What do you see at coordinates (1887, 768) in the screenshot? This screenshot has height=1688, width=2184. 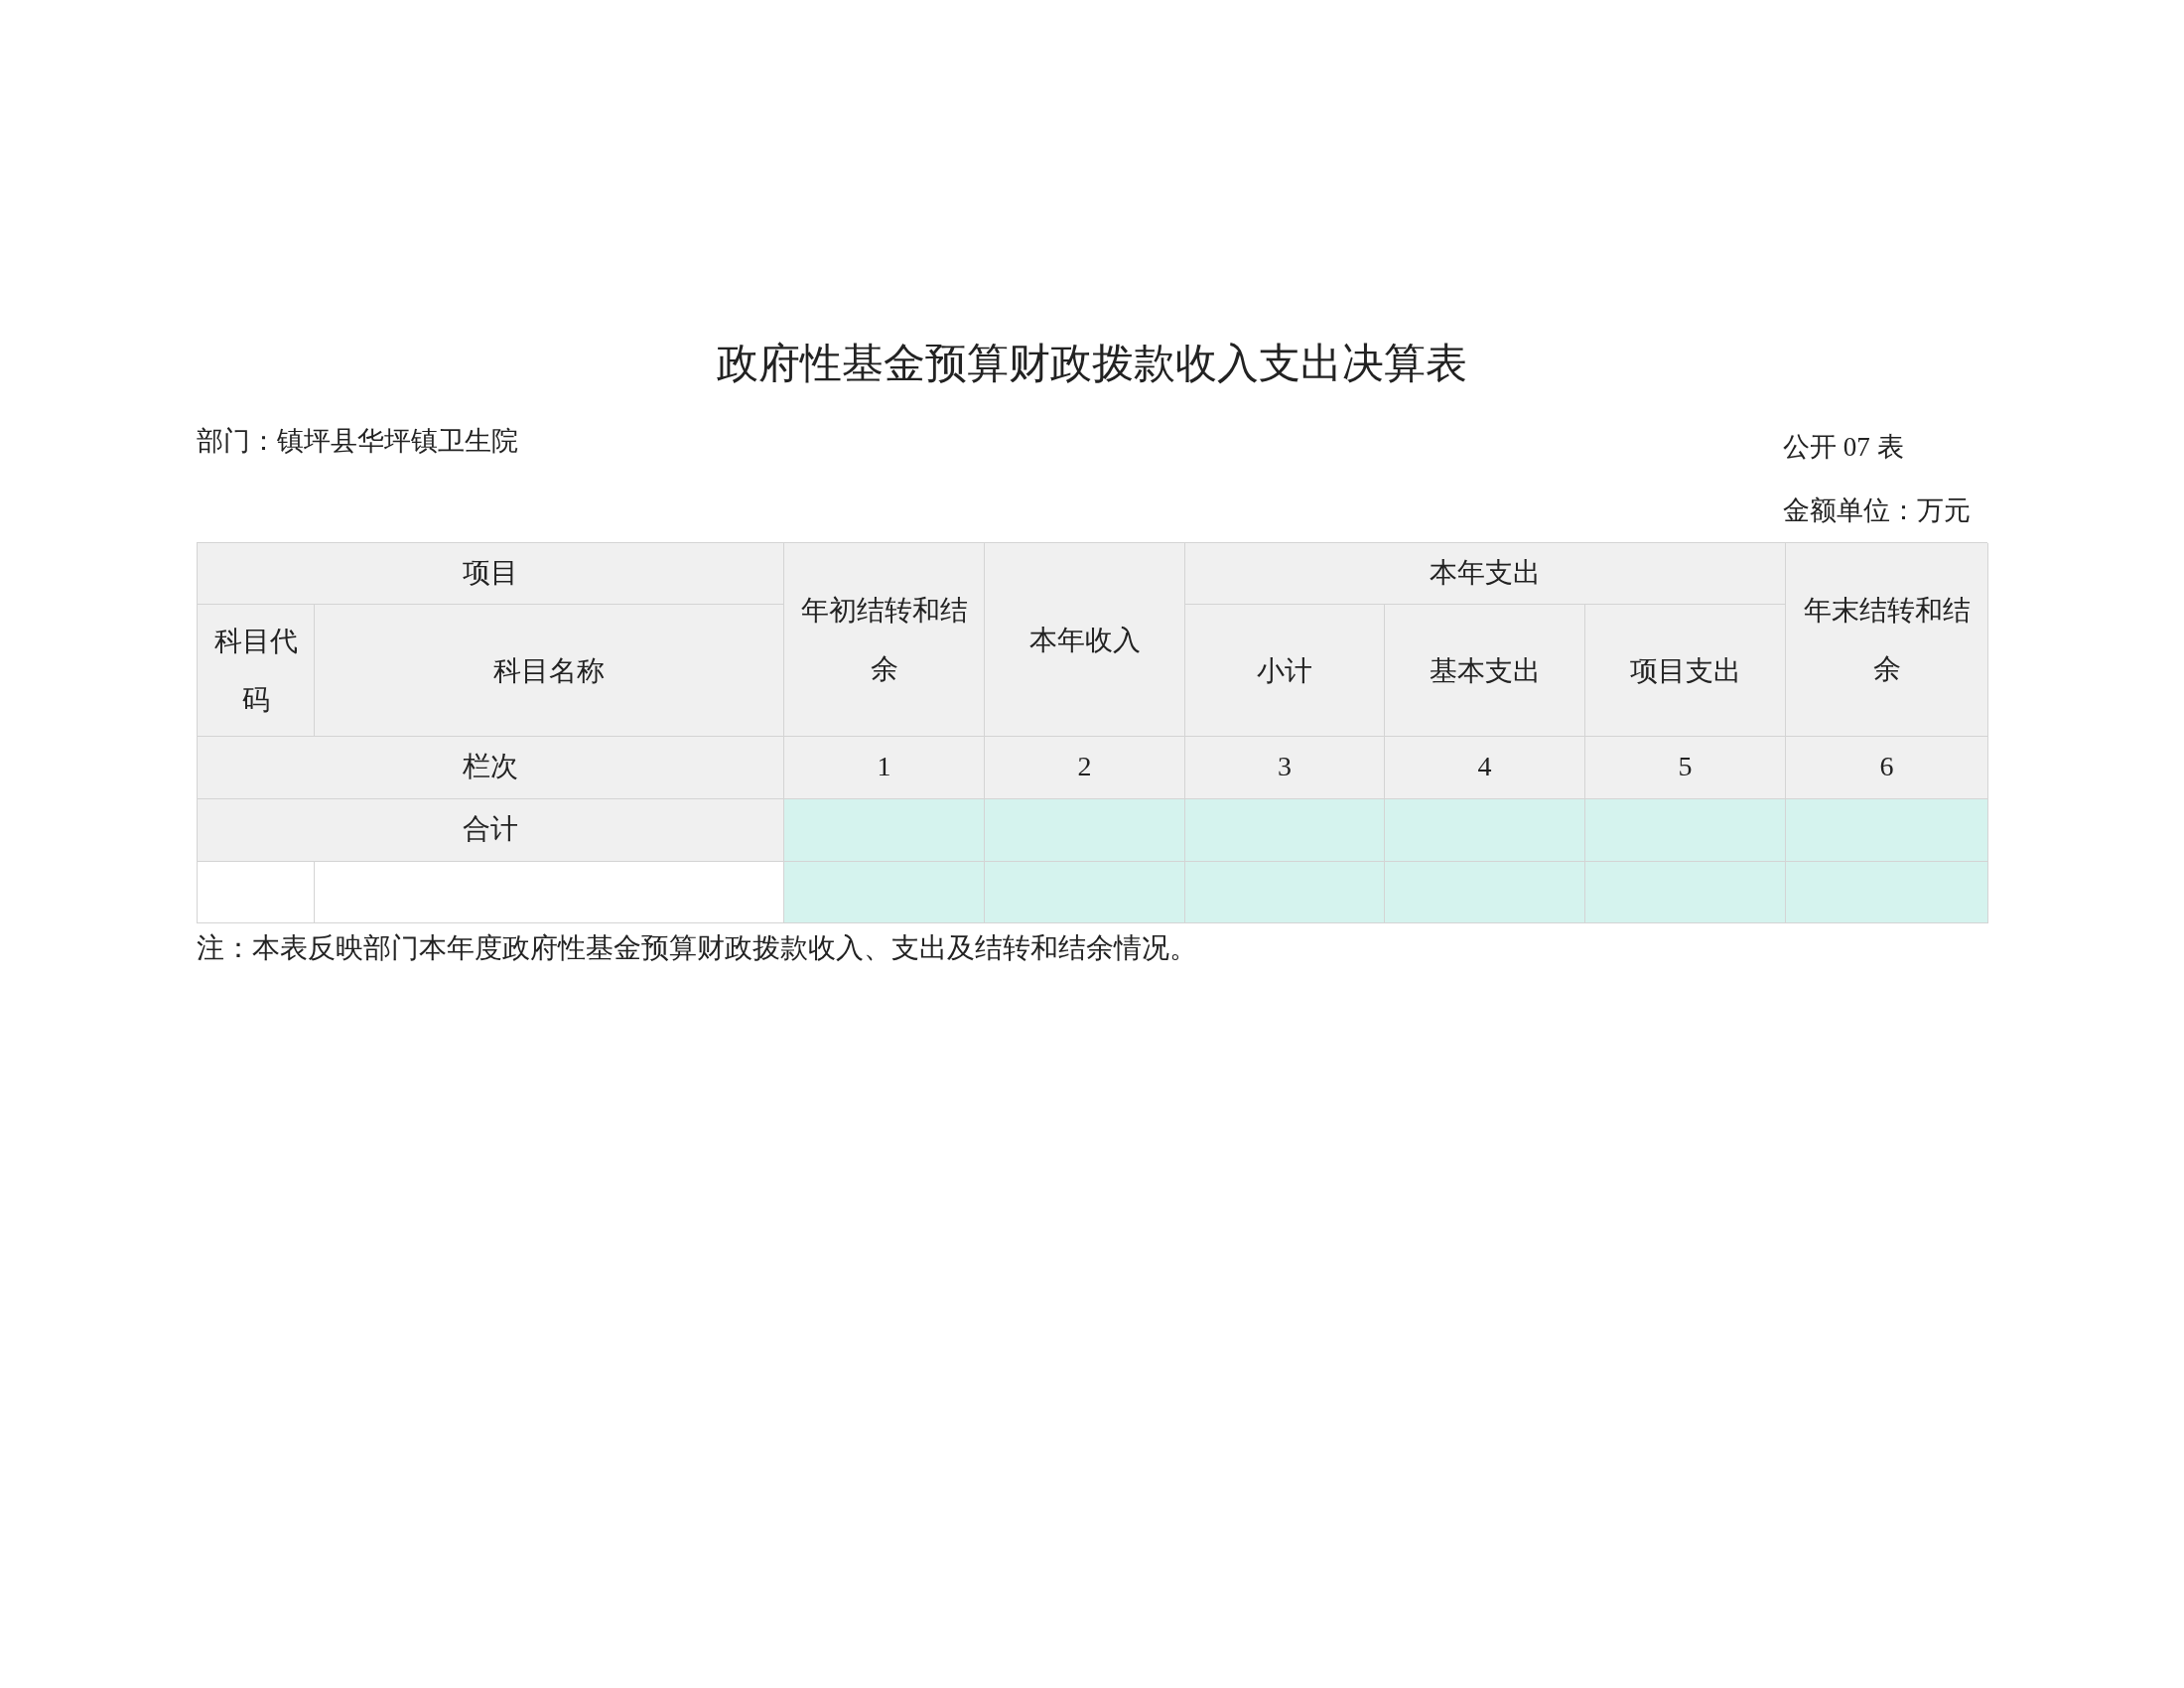 I see `table-cell: 6` at bounding box center [1887, 768].